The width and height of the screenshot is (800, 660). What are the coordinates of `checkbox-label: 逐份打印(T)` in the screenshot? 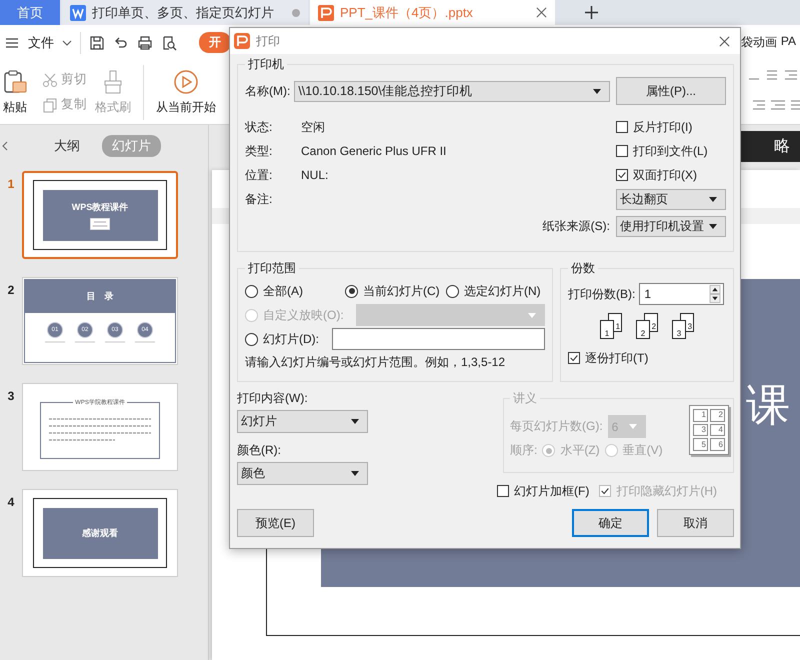 It's located at (616, 358).